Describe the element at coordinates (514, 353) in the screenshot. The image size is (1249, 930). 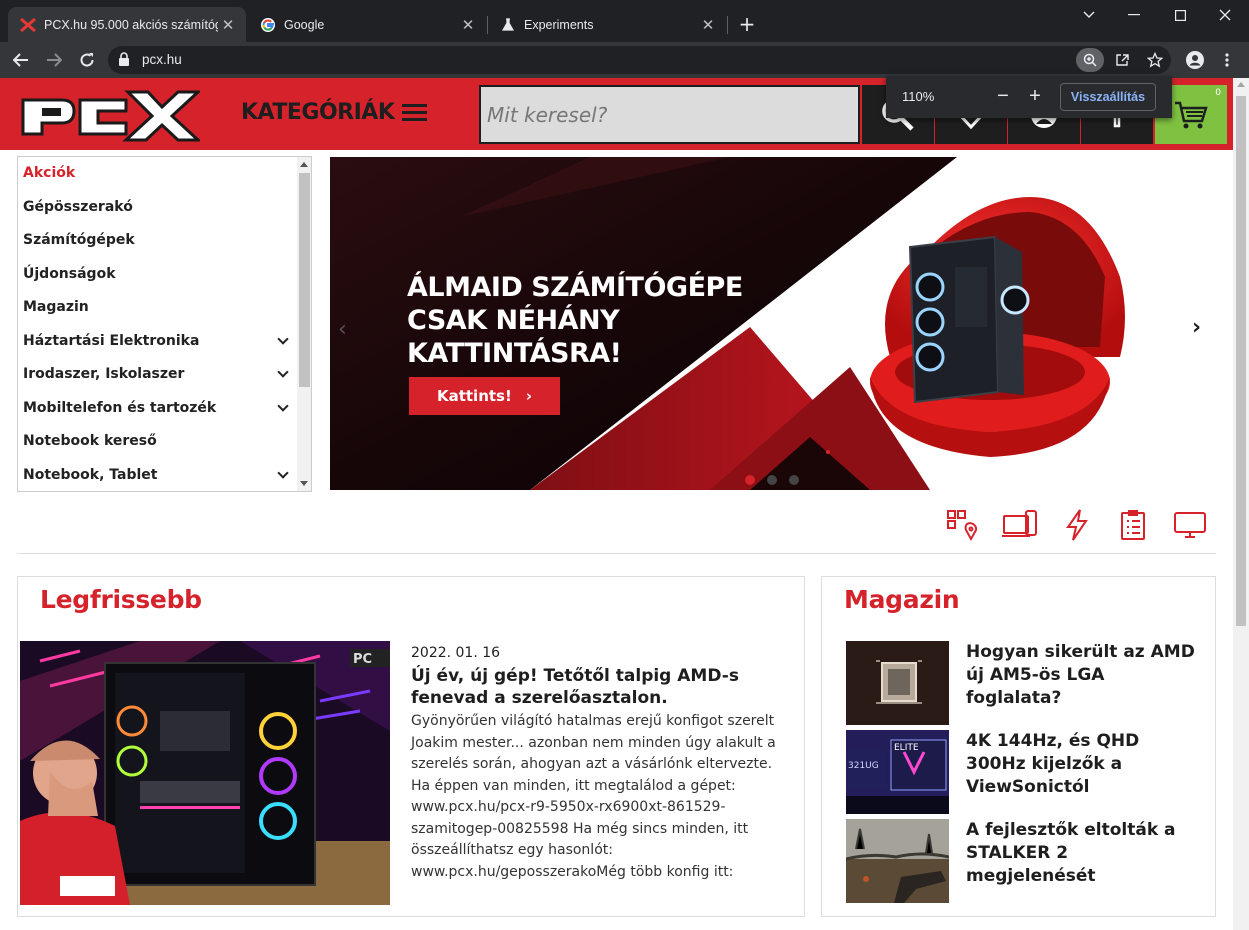
I see `headline-line-3: KATTINTÁSRA!` at that location.